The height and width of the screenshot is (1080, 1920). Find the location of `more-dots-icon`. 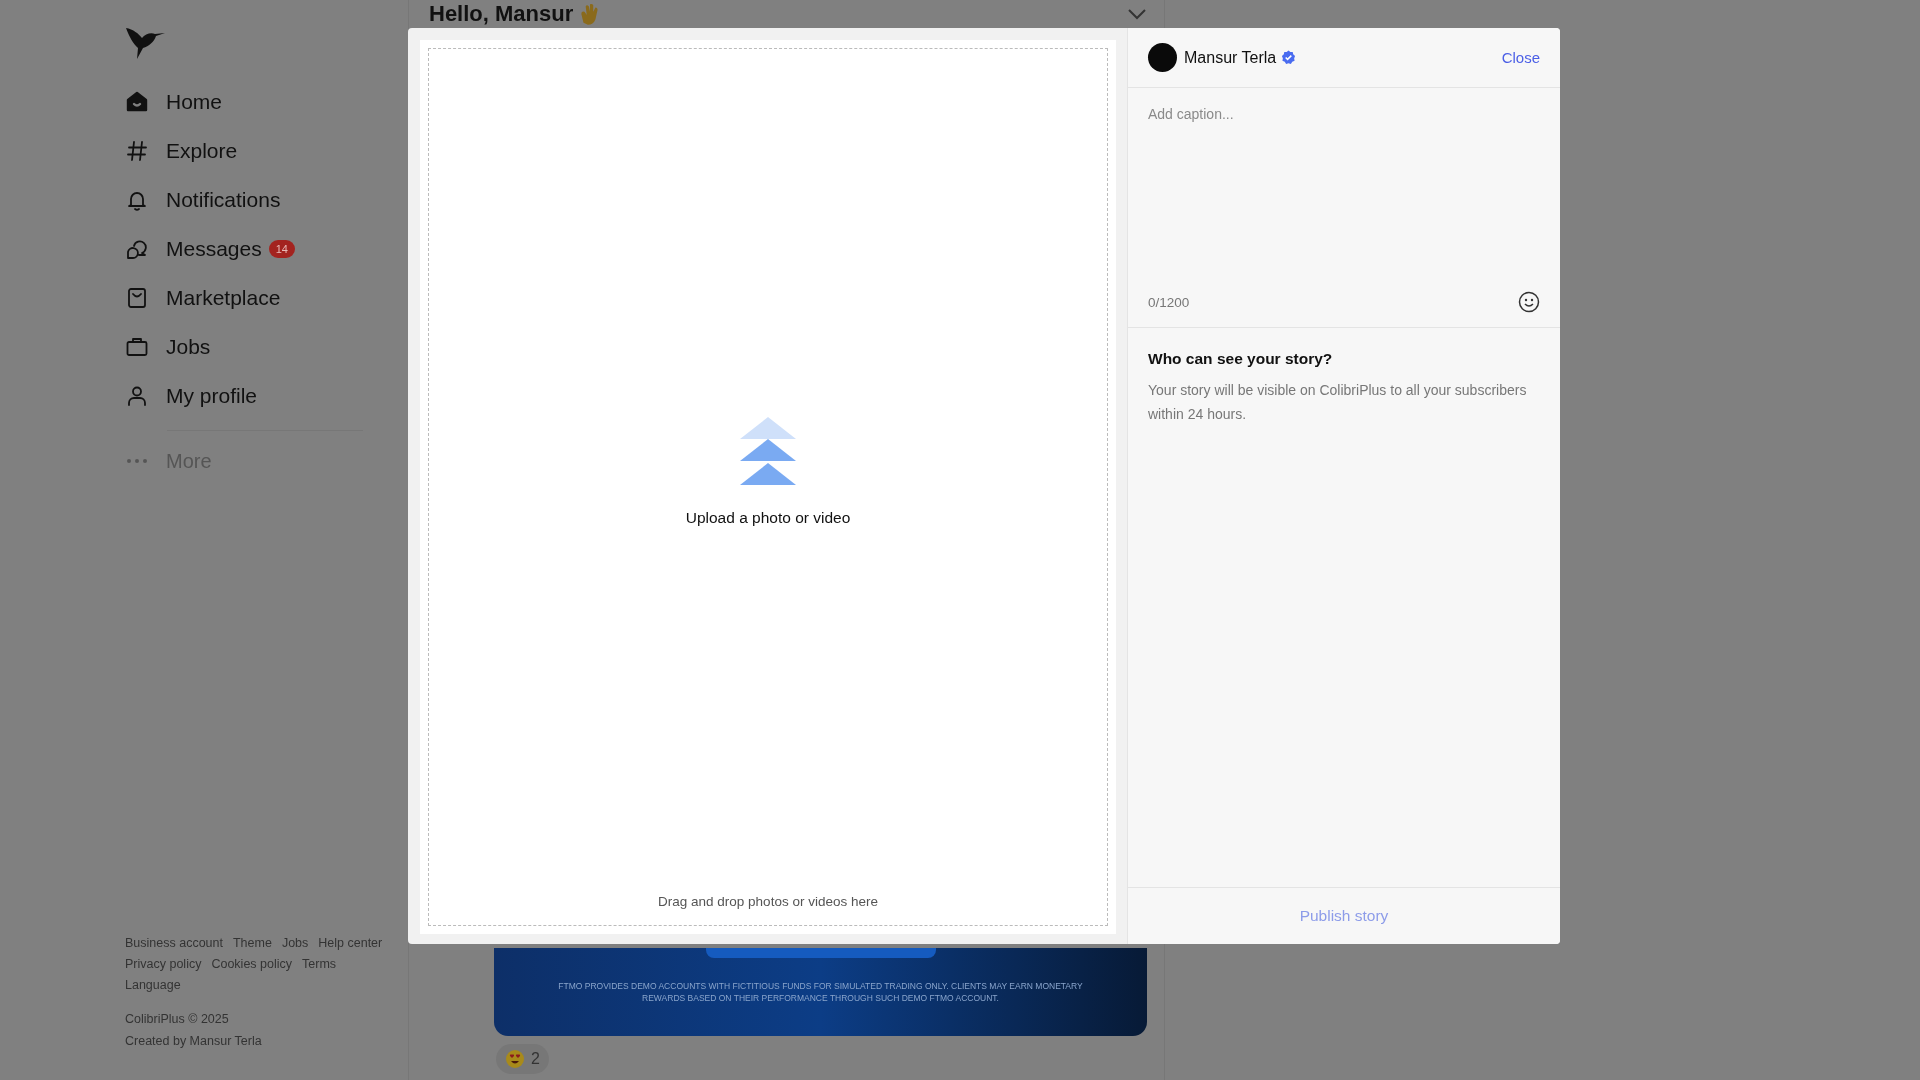

more-dots-icon is located at coordinates (137, 461).